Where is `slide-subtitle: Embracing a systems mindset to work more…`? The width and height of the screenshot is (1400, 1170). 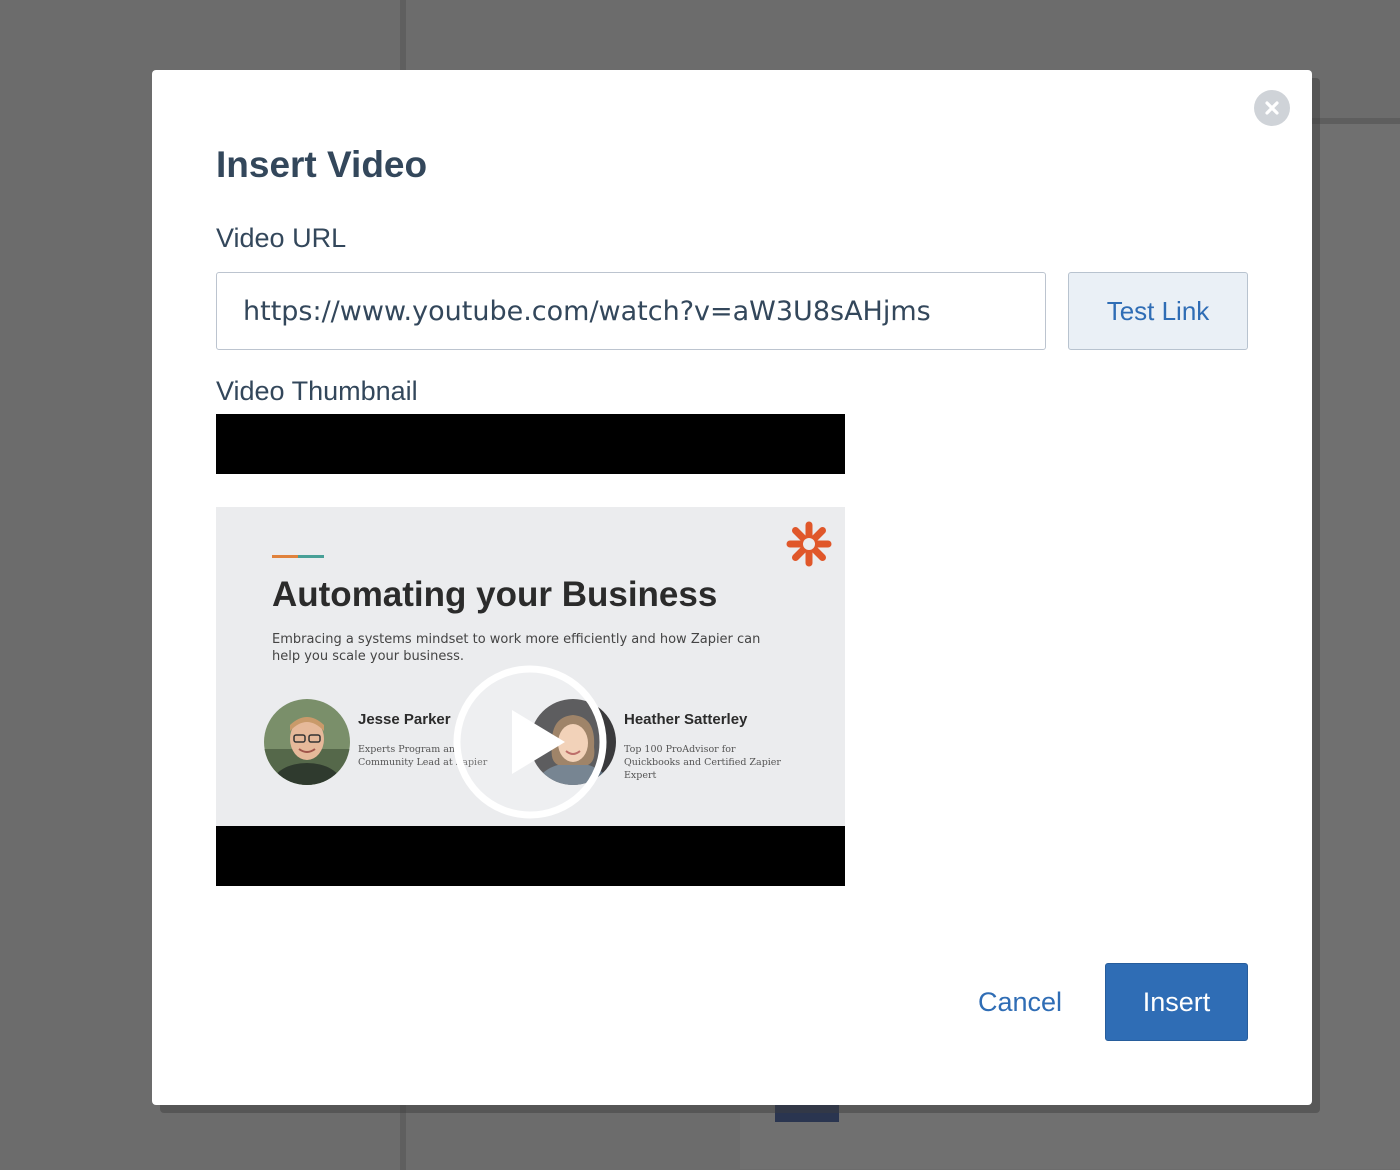
slide-subtitle: Embracing a systems mindset to work more… is located at coordinates (516, 648).